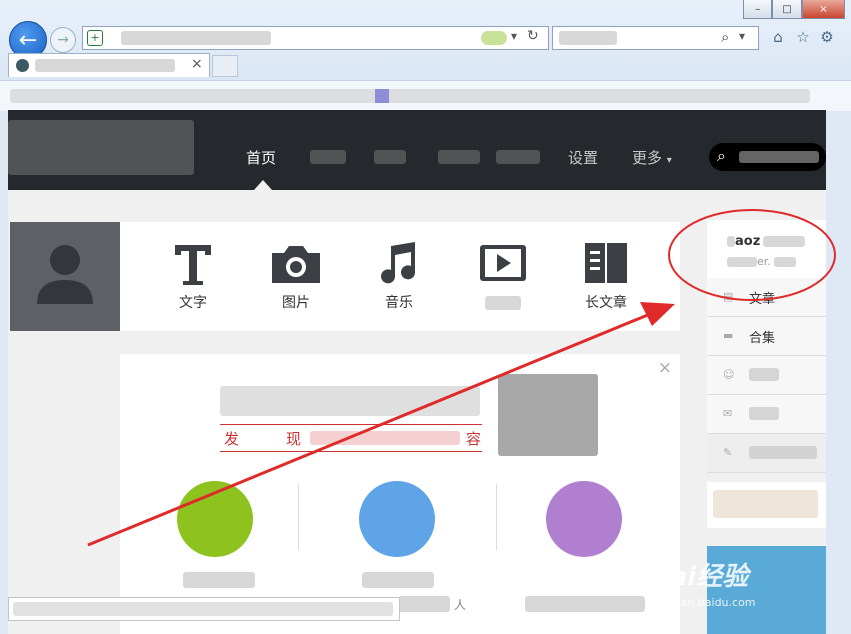 This screenshot has height=634, width=851. I want to click on user-sub-fragment: er., so click(764, 261).